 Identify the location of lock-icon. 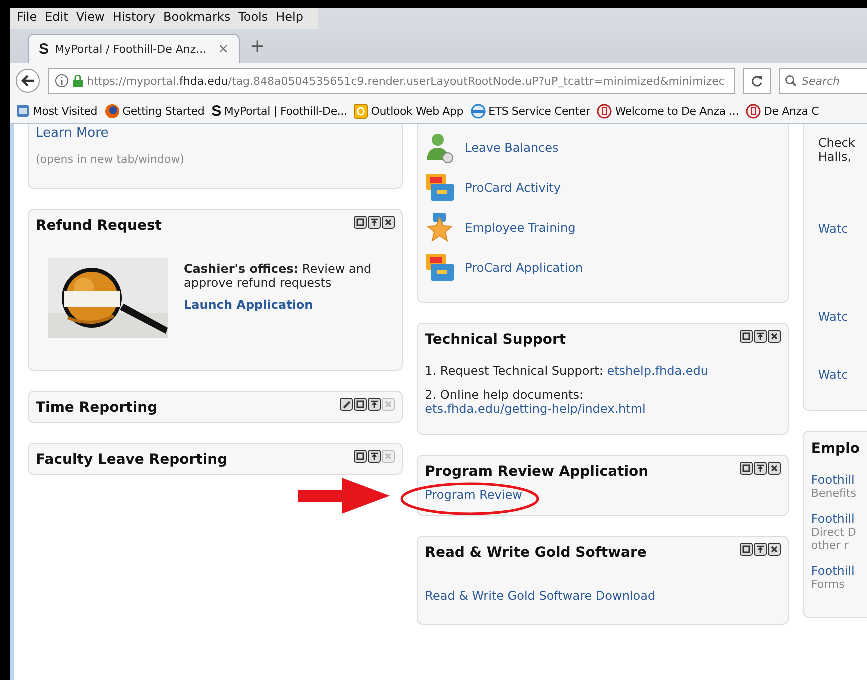
(78, 81).